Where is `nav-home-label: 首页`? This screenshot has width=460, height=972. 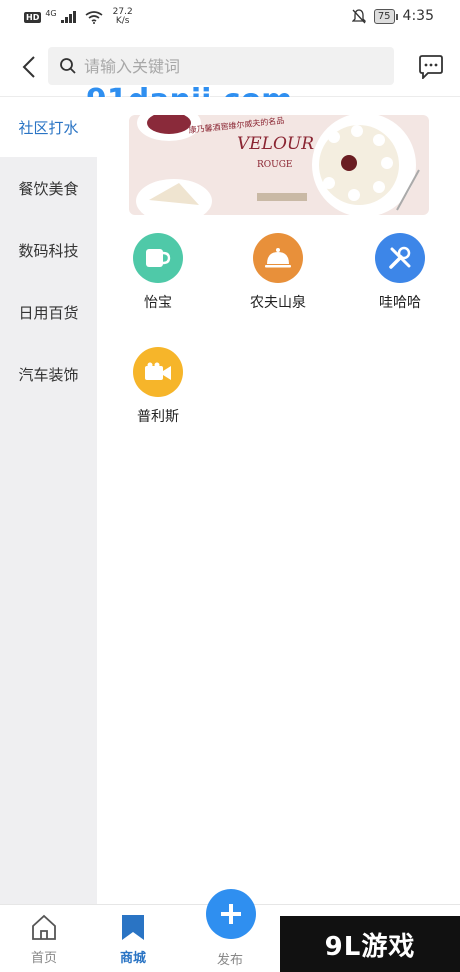
nav-home-label: 首页 is located at coordinates (43, 958).